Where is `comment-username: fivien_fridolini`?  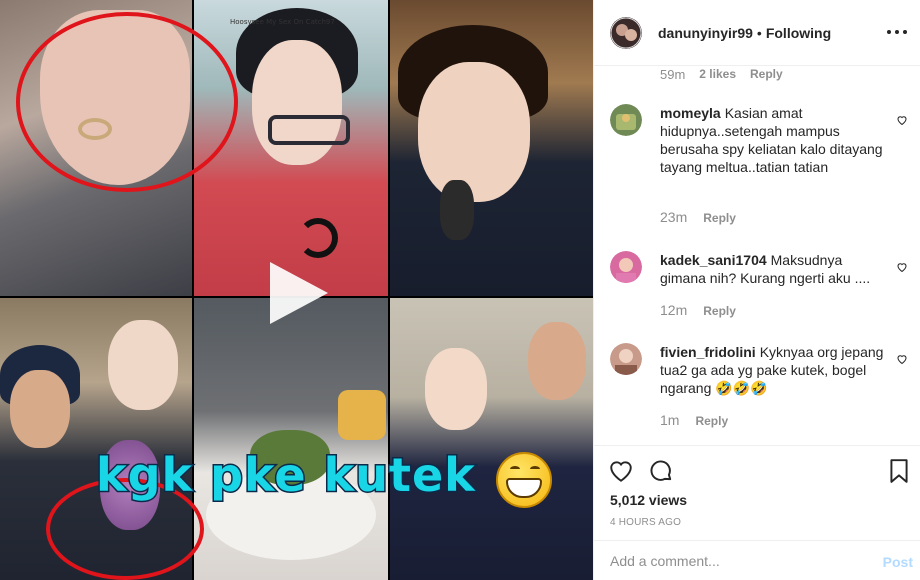
comment-username: fivien_fridolini is located at coordinates (708, 352).